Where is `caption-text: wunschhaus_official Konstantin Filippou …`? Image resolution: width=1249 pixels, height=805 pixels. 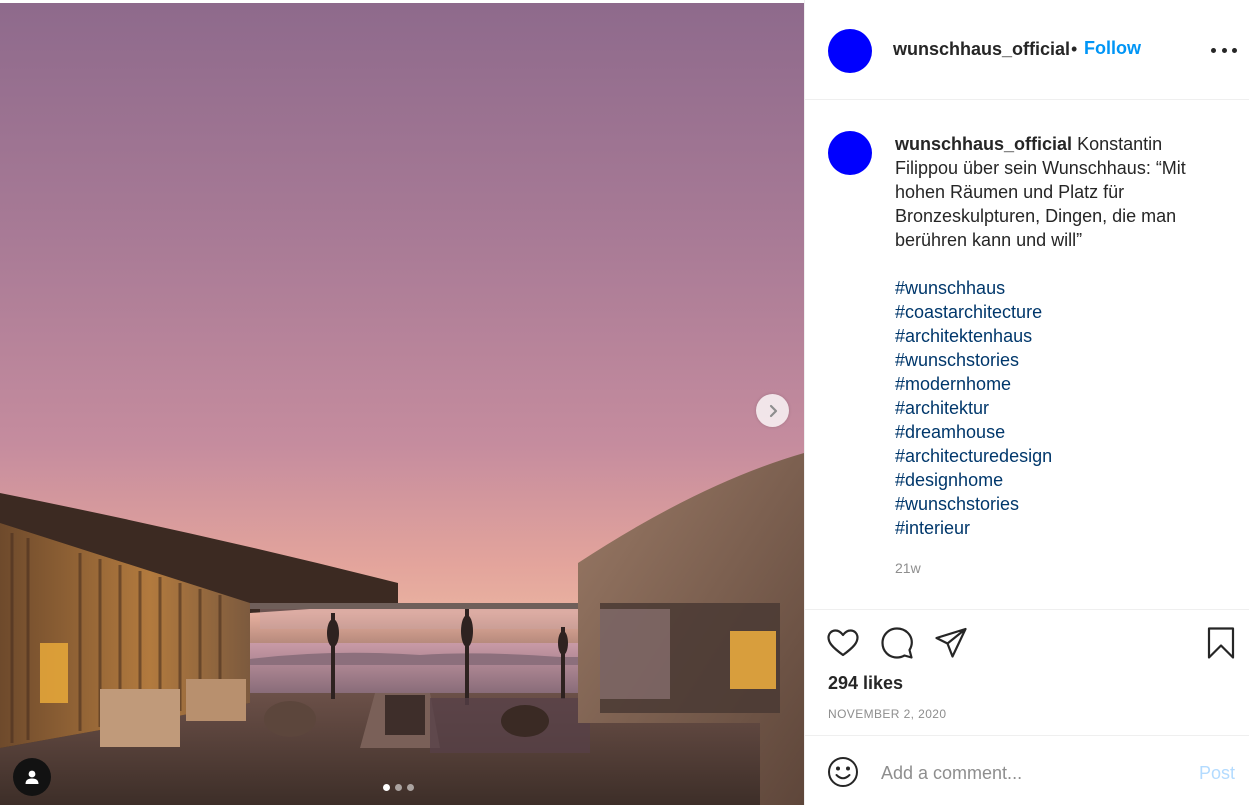
caption-text: wunschhaus_official Konstantin Filippou … is located at coordinates (1060, 192).